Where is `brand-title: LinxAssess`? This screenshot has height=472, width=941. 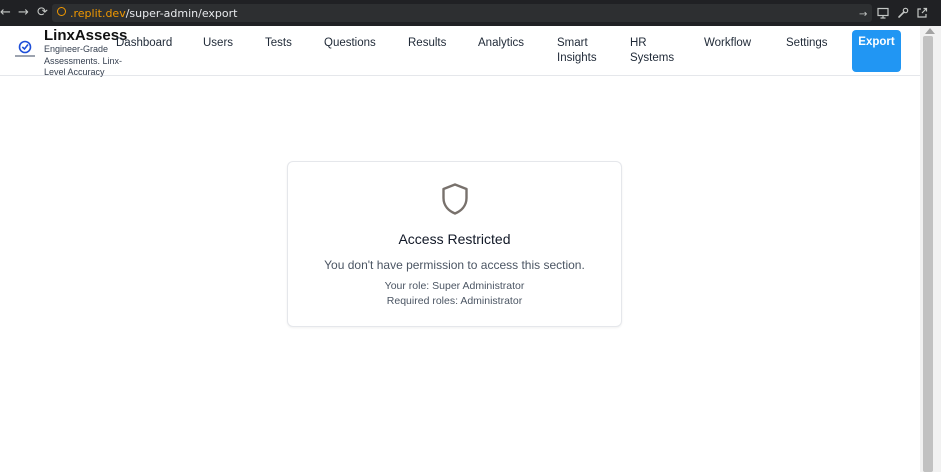
brand-title: LinxAssess is located at coordinates (85, 35).